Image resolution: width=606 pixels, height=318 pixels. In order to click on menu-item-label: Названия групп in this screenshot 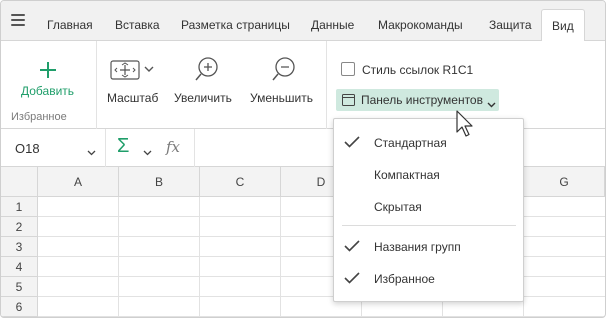, I will do `click(417, 247)`.